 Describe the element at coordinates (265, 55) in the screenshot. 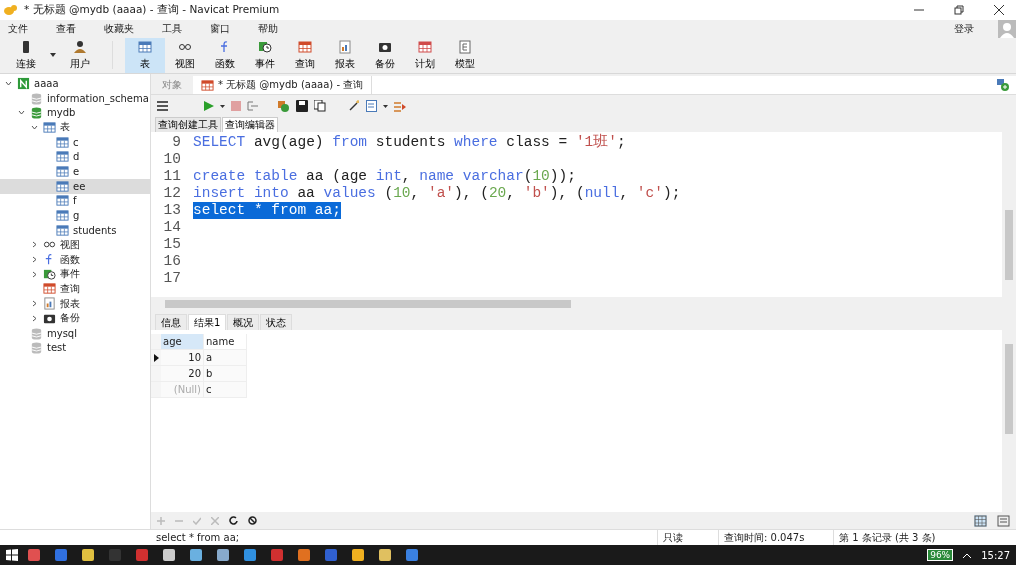

I see `toolbar-button: 事件` at that location.